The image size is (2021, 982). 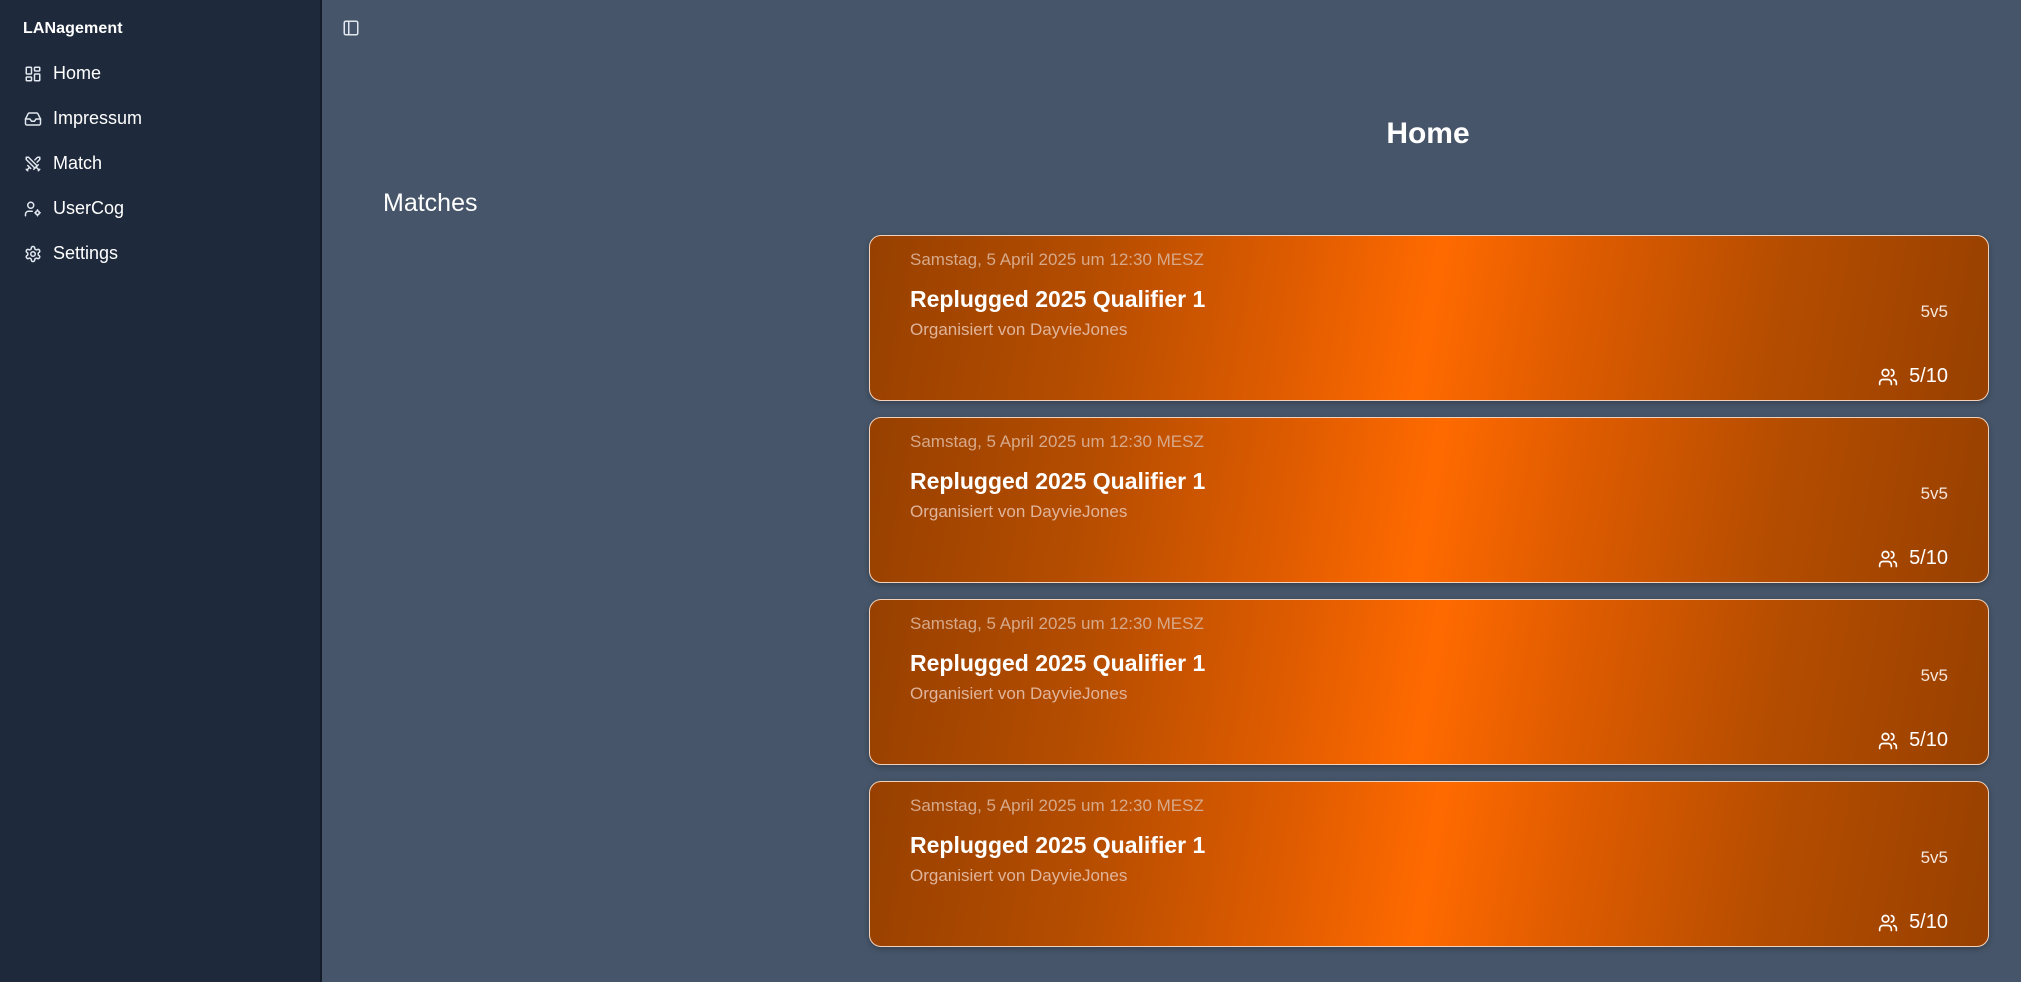 I want to click on layout-dashboard-icon, so click(x=33, y=74).